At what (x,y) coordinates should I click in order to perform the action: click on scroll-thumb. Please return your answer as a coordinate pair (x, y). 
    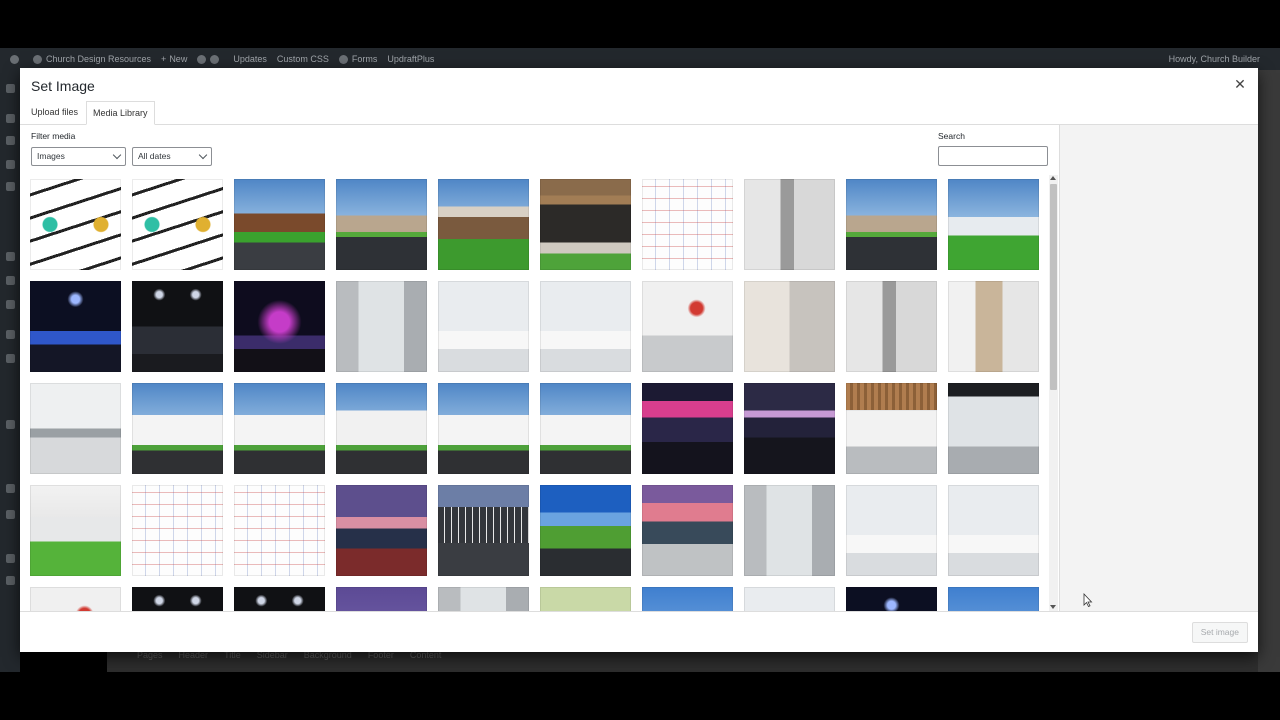
    Looking at the image, I should click on (1053, 287).